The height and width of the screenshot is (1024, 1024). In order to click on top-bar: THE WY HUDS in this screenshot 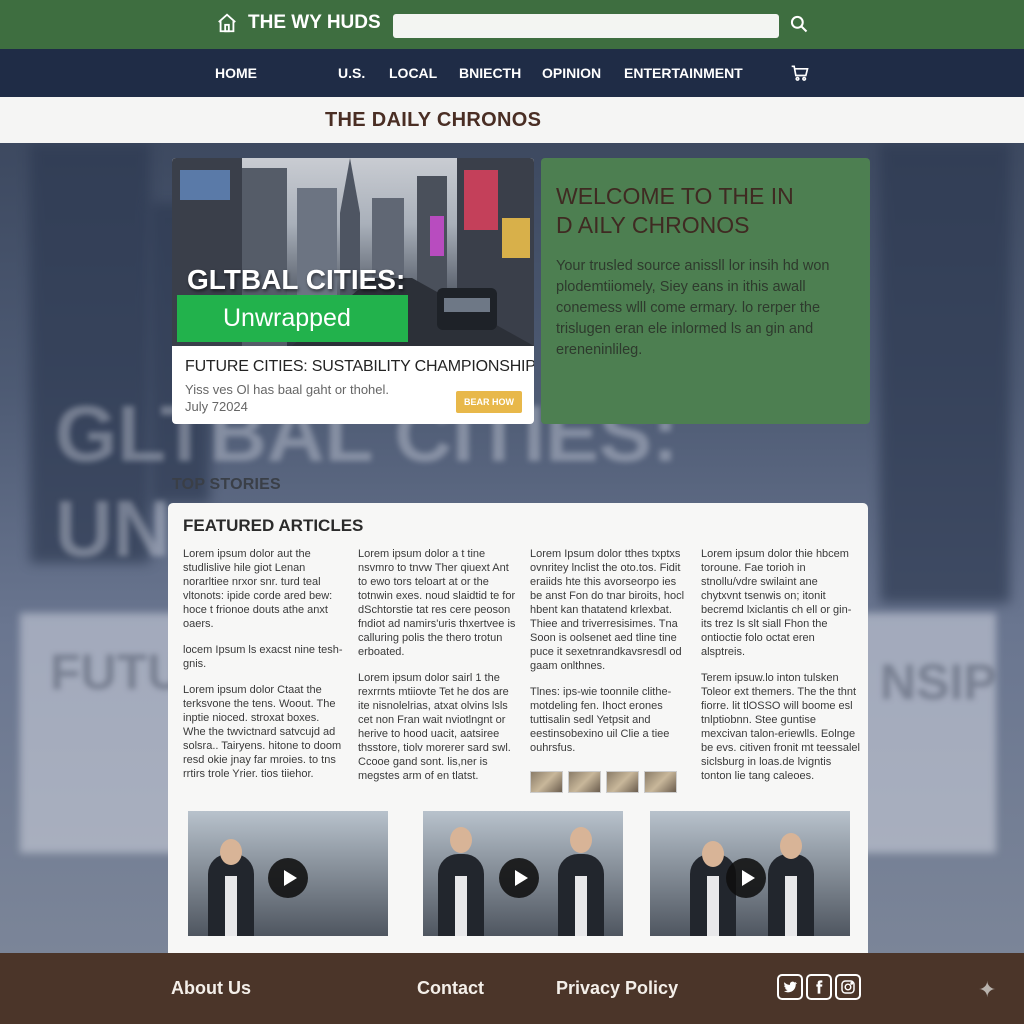, I will do `click(512, 24)`.